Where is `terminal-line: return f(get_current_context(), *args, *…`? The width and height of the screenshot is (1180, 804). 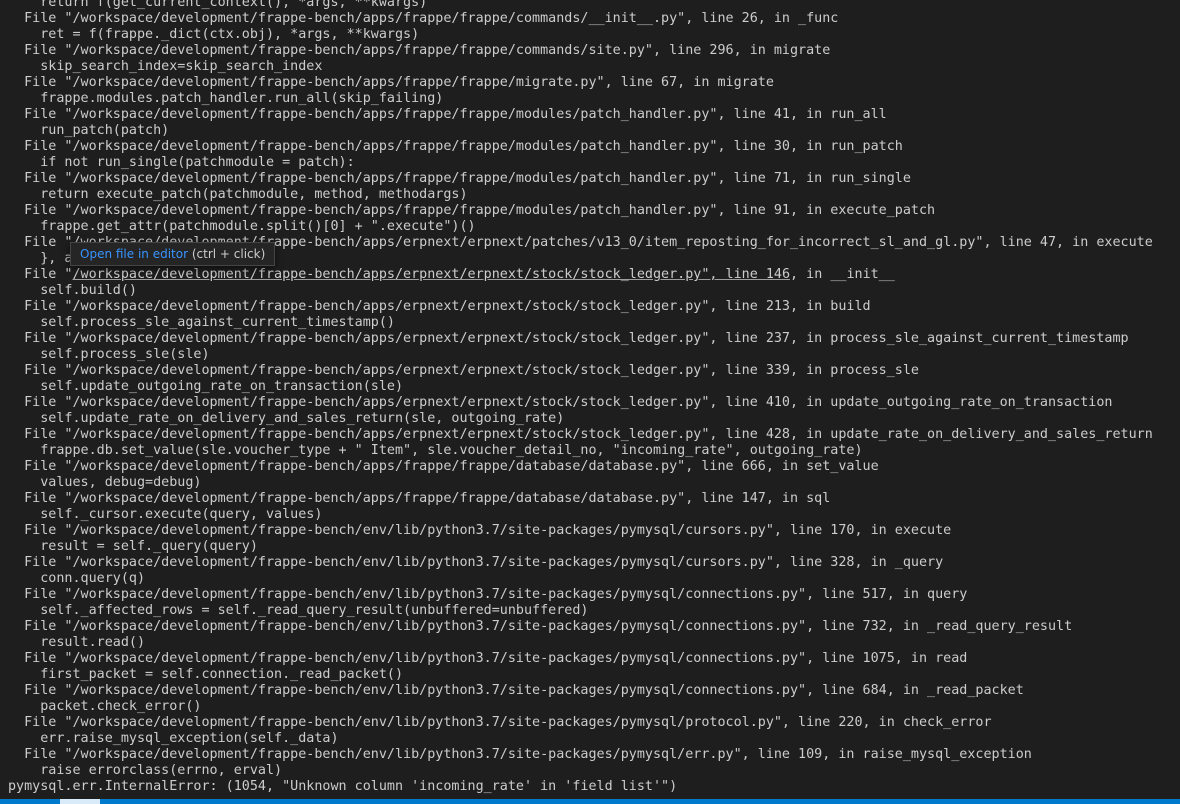 terminal-line: return f(get_current_context(), *args, *… is located at coordinates (218, 5).